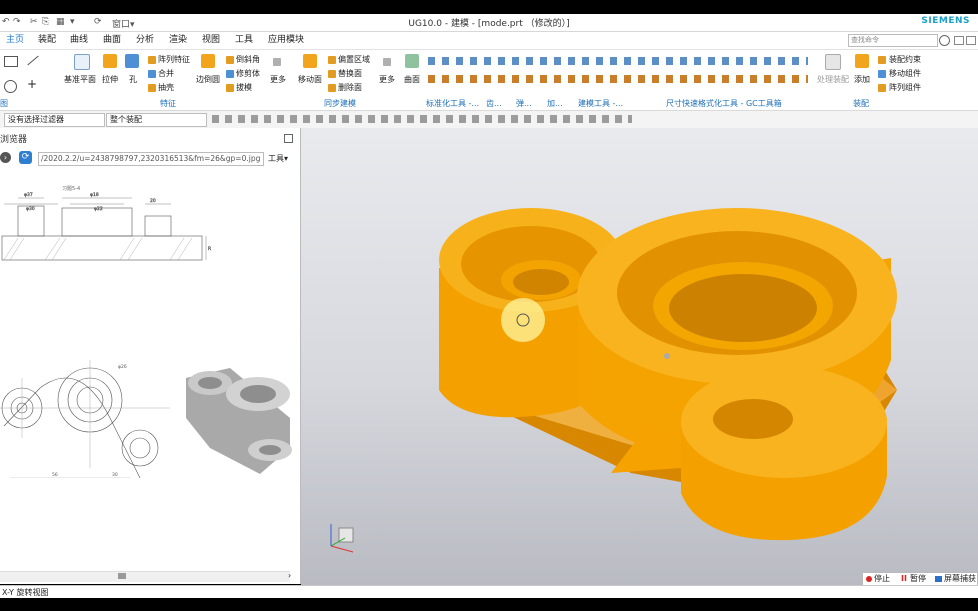 Image resolution: width=978 pixels, height=611 pixels. Describe the element at coordinates (882, 88) in the screenshot. I see `array-component-icon` at that location.